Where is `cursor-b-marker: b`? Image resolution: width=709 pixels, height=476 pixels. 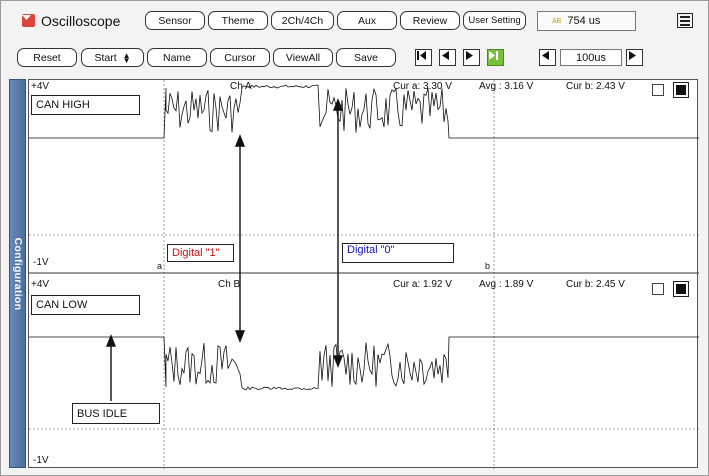 cursor-b-marker: b is located at coordinates (487, 266).